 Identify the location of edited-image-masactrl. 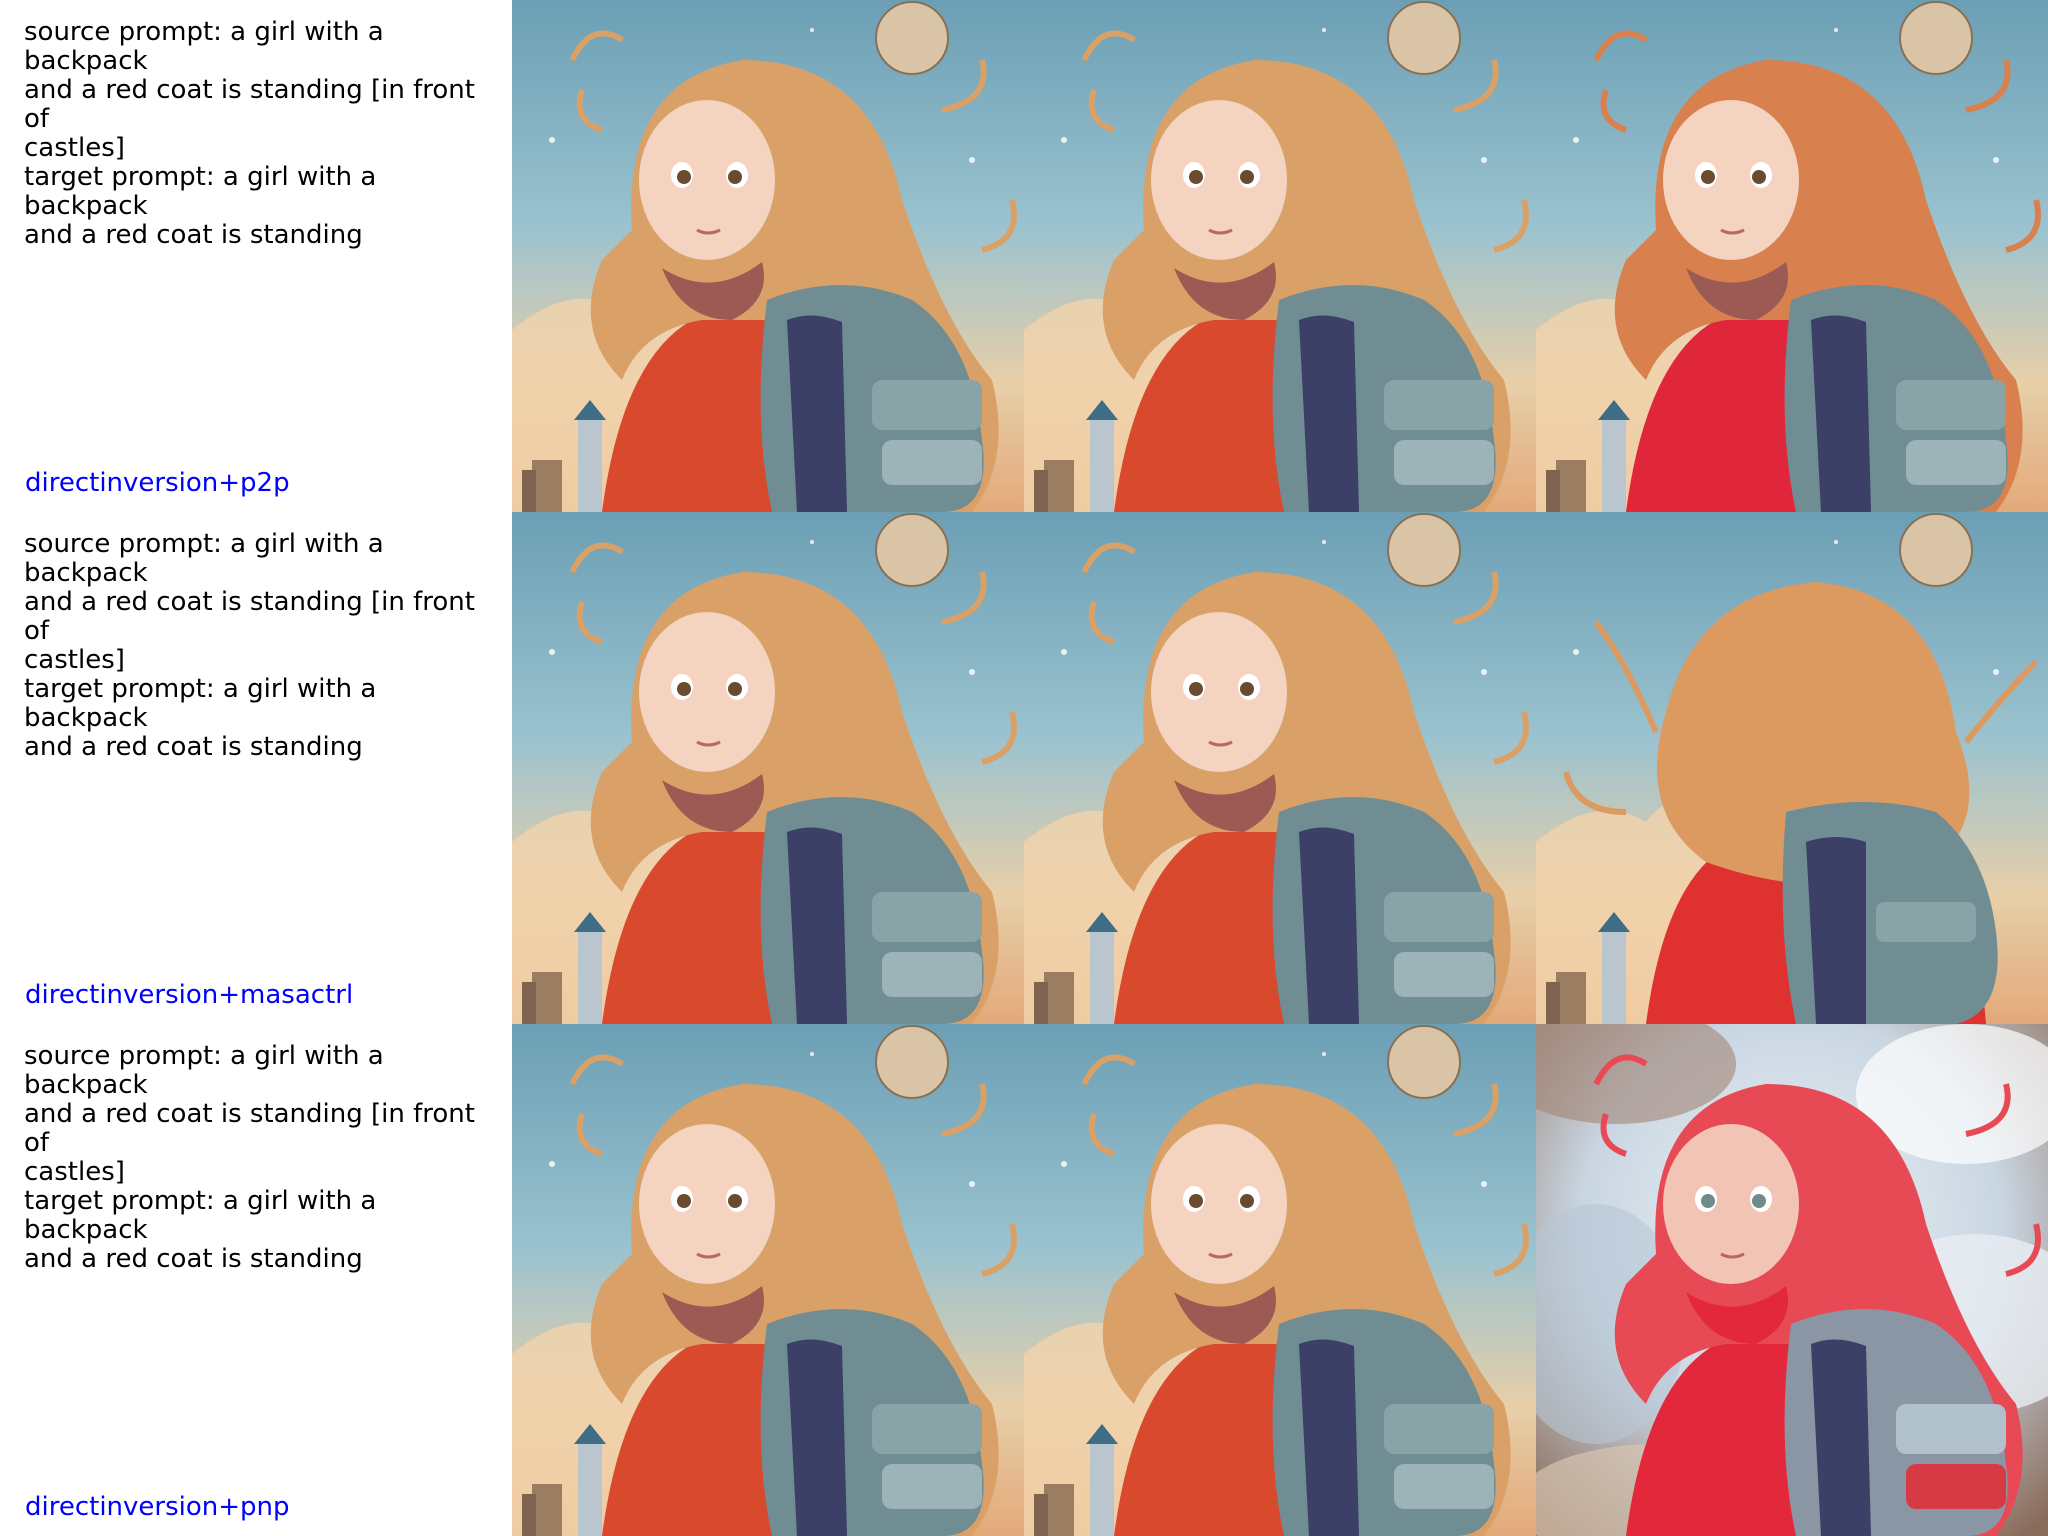
(1792, 768).